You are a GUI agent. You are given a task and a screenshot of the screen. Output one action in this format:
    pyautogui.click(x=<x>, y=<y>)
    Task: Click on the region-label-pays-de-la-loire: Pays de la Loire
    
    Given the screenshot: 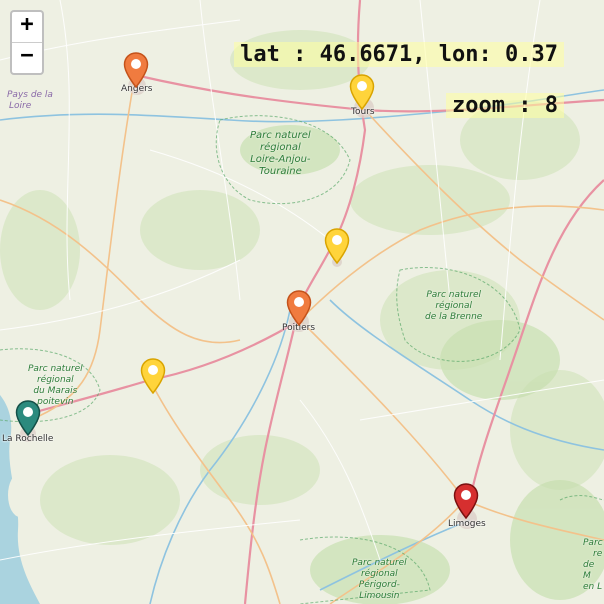 What is the action you would take?
    pyautogui.click(x=30, y=100)
    